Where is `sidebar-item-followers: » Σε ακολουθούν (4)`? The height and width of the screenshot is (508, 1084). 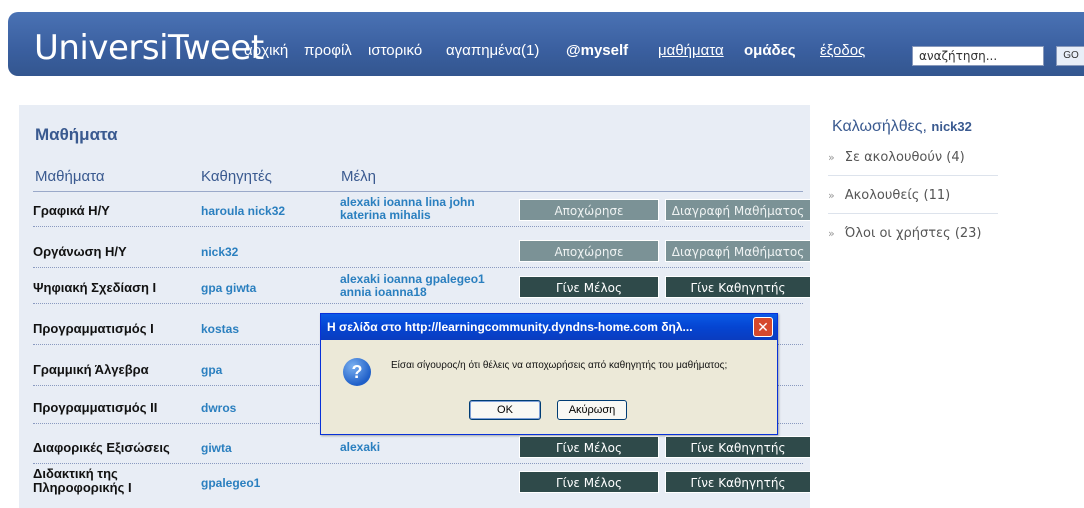
sidebar-item-followers: » Σε ακολουθούν (4) is located at coordinates (896, 157).